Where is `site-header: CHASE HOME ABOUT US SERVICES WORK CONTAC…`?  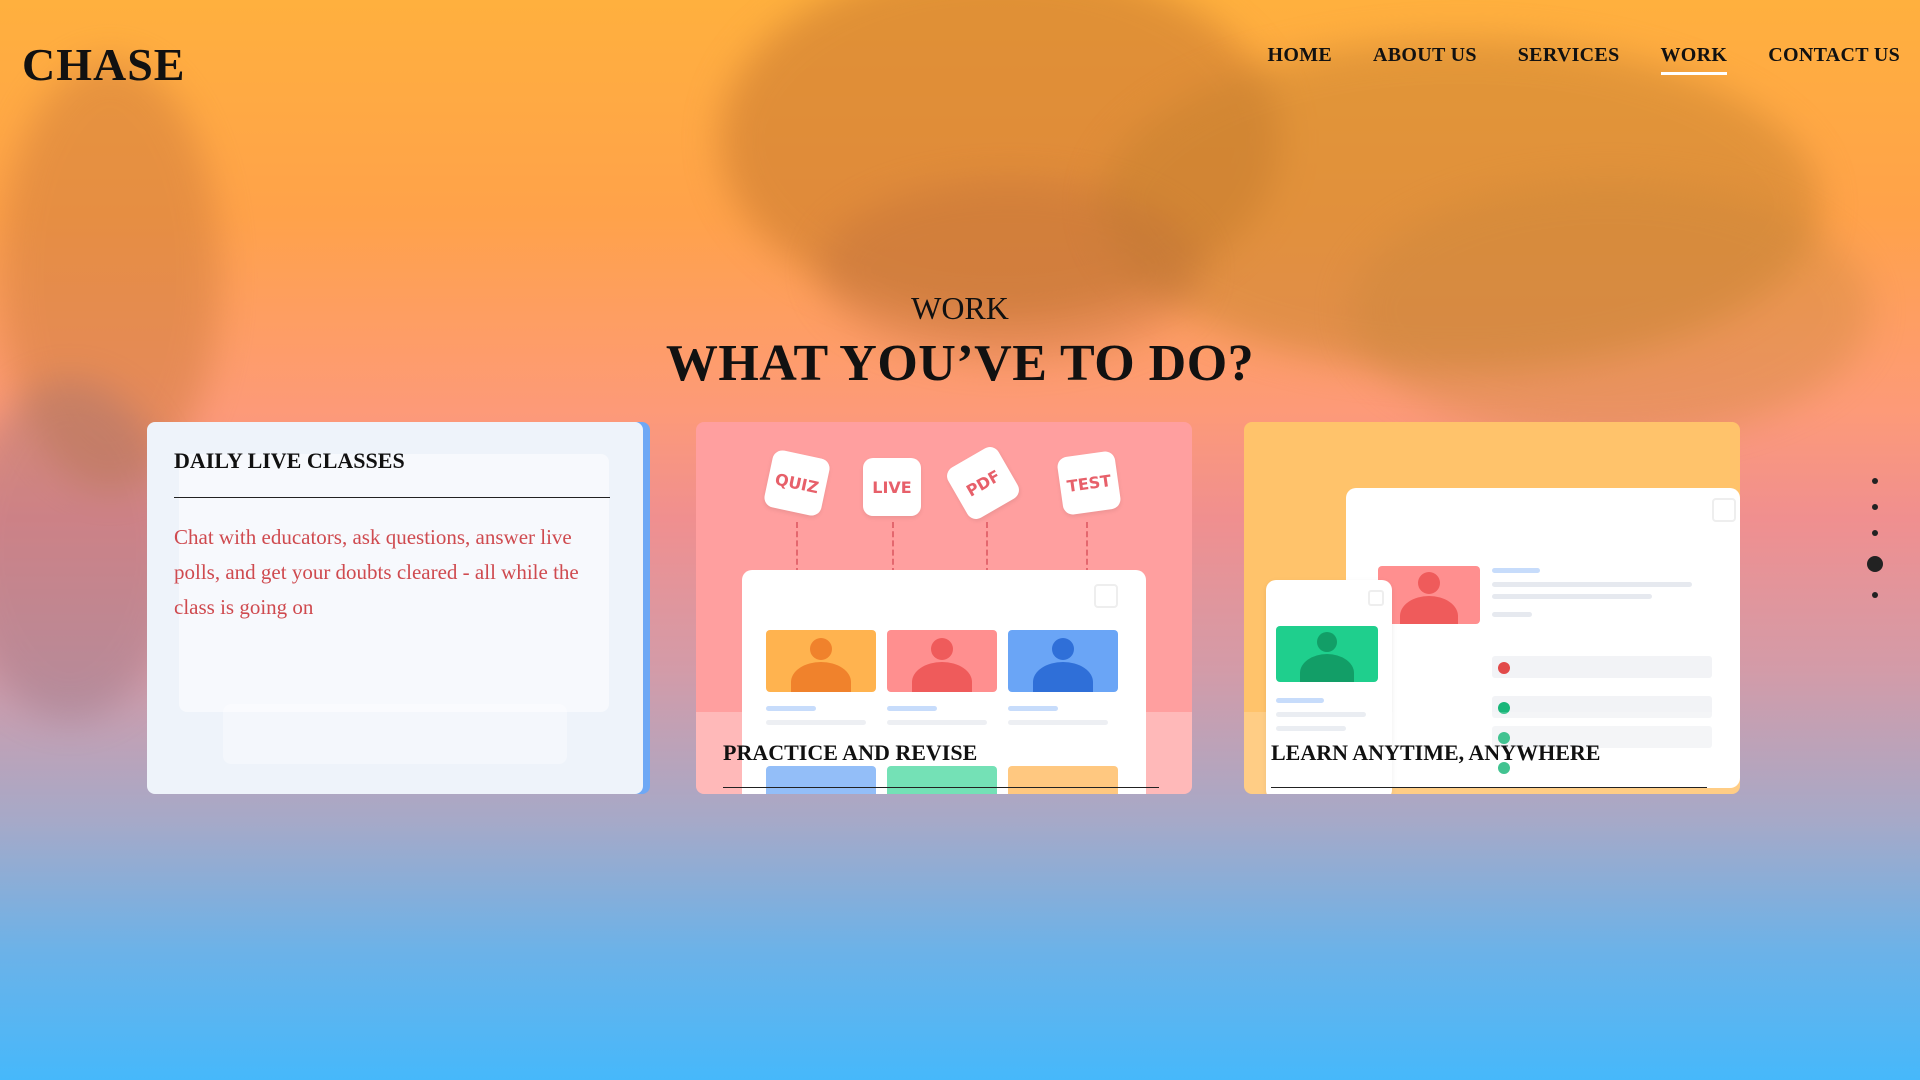 site-header: CHASE HOME ABOUT US SERVICES WORK CONTAC… is located at coordinates (960, 55).